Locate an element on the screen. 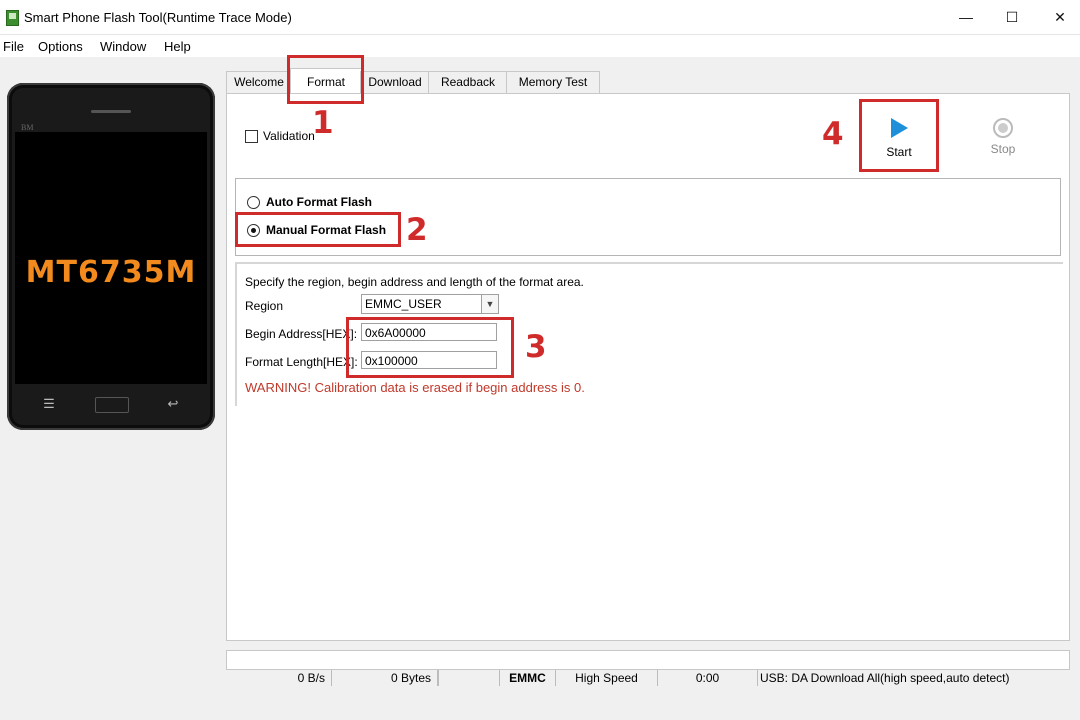  phone-home-icon is located at coordinates (112, 405).